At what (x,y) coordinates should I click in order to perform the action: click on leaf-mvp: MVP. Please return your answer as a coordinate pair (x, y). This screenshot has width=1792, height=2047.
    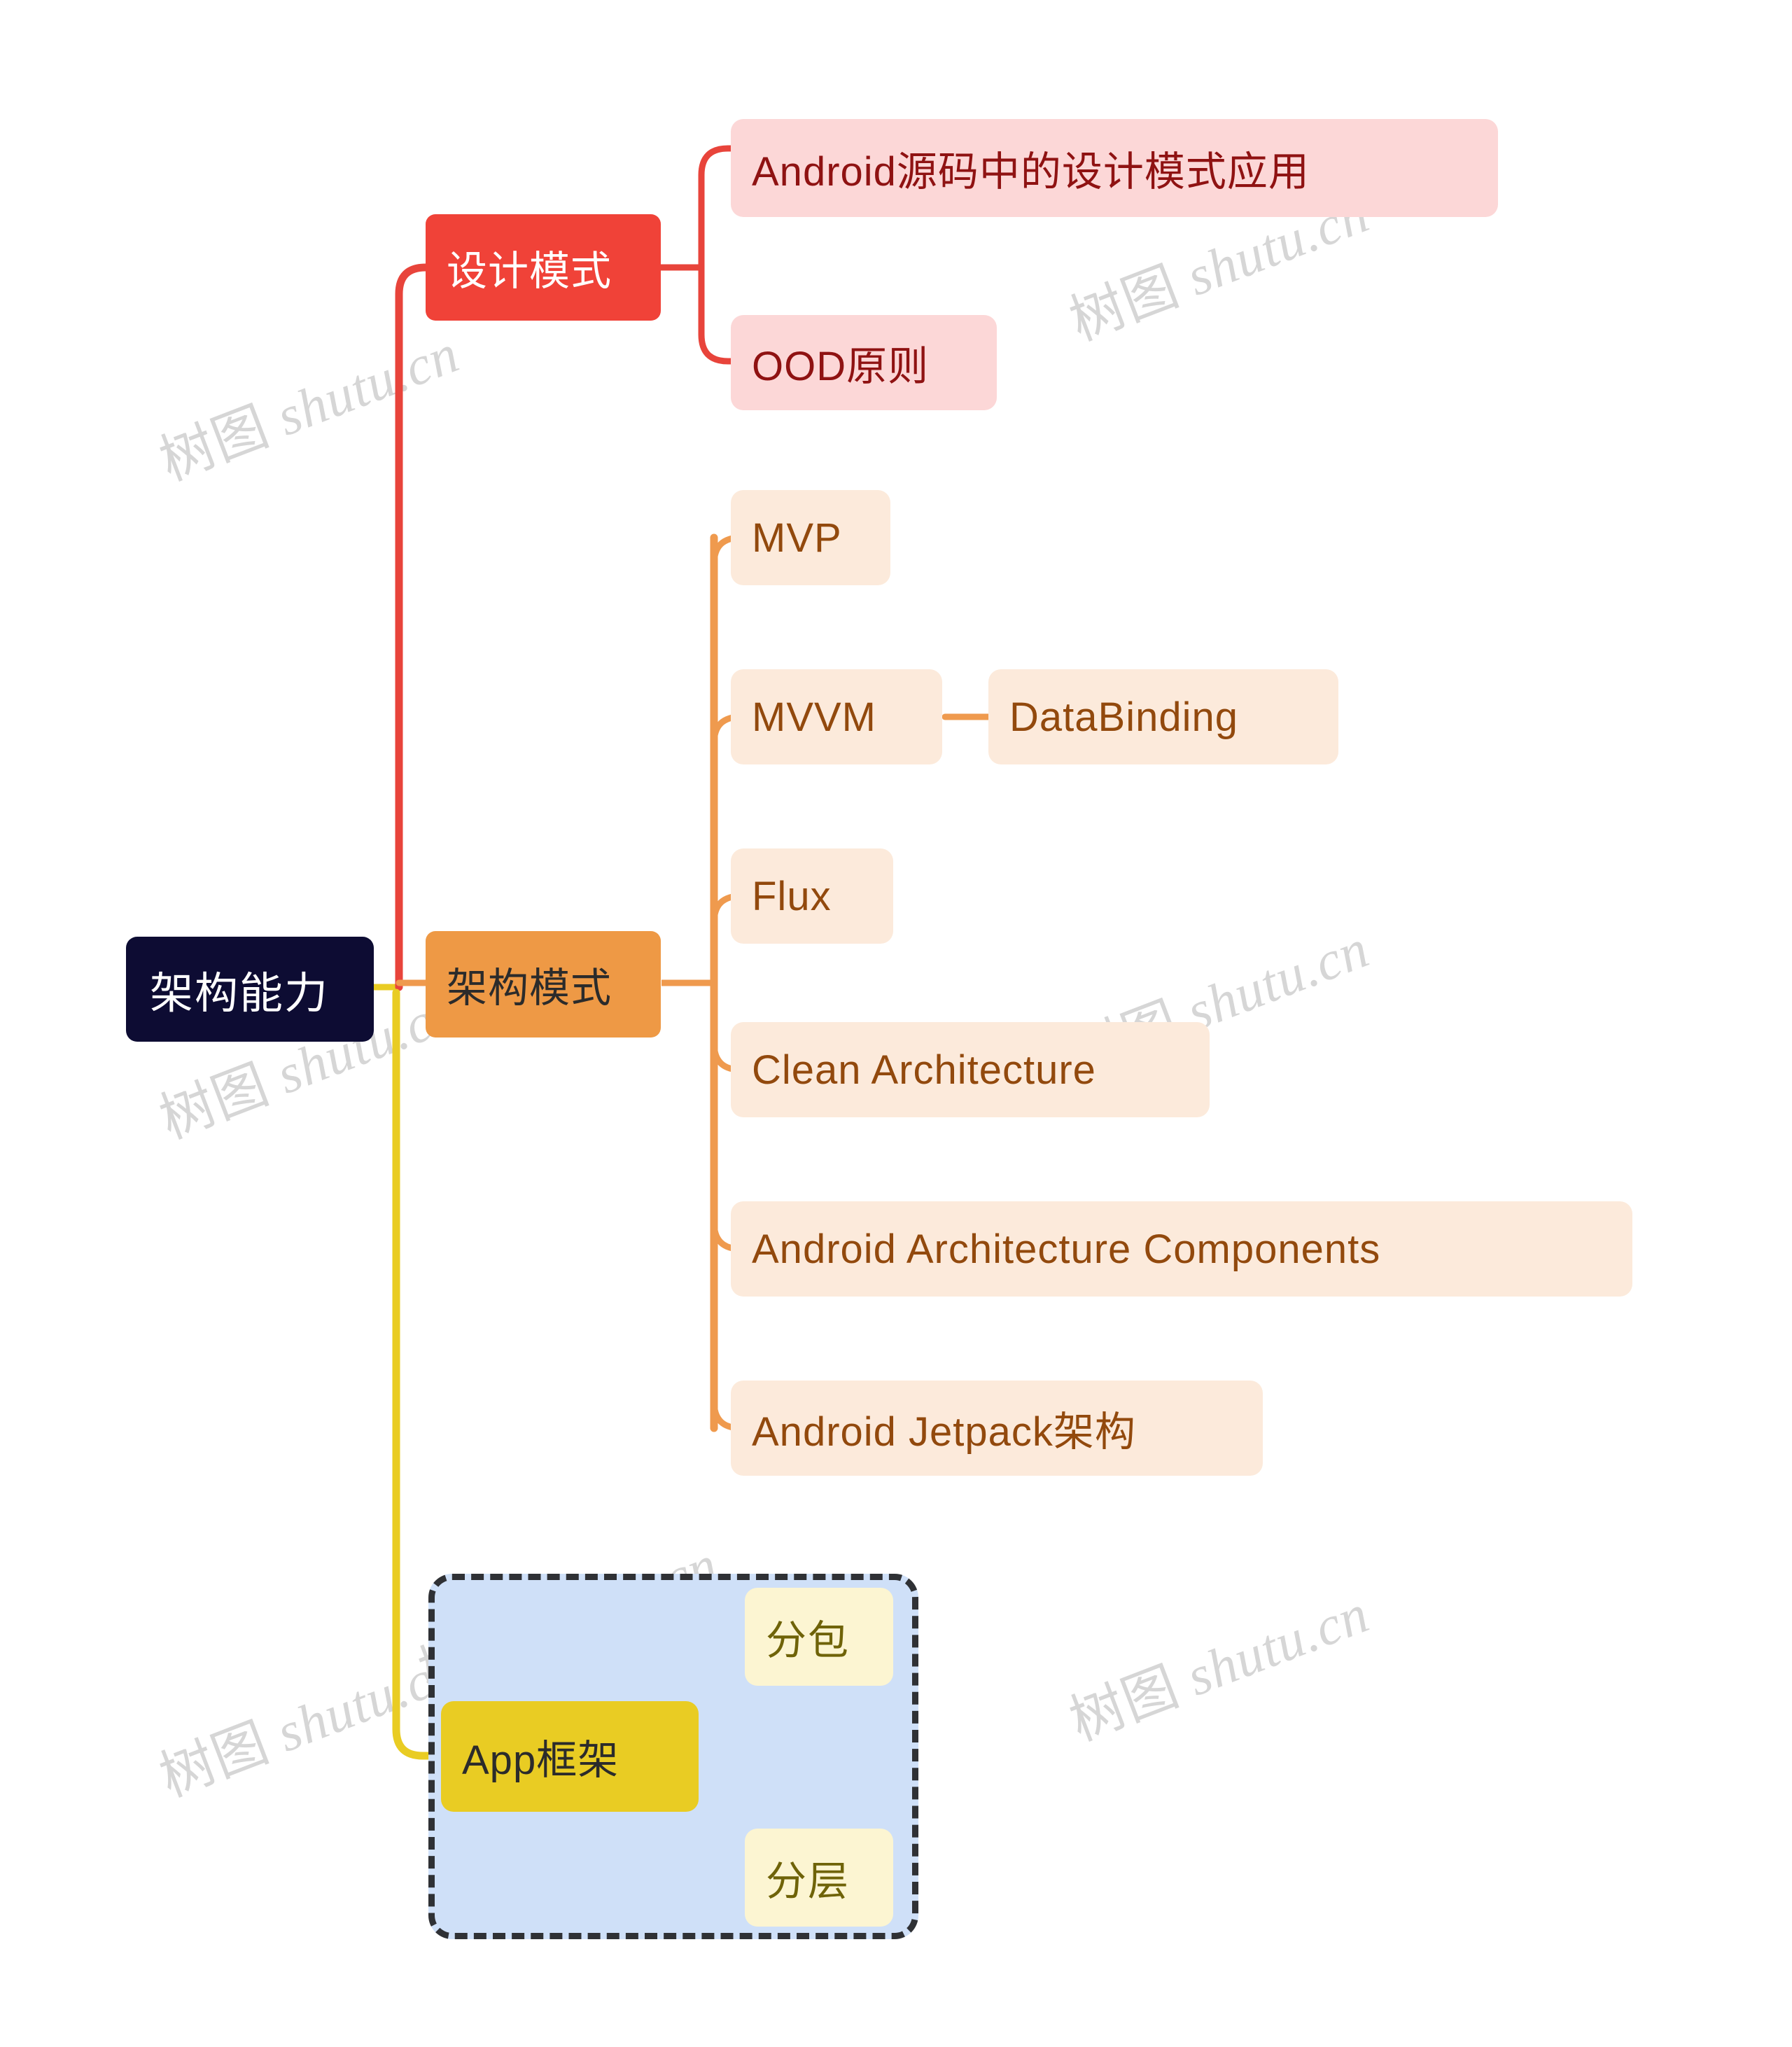
    Looking at the image, I should click on (810, 537).